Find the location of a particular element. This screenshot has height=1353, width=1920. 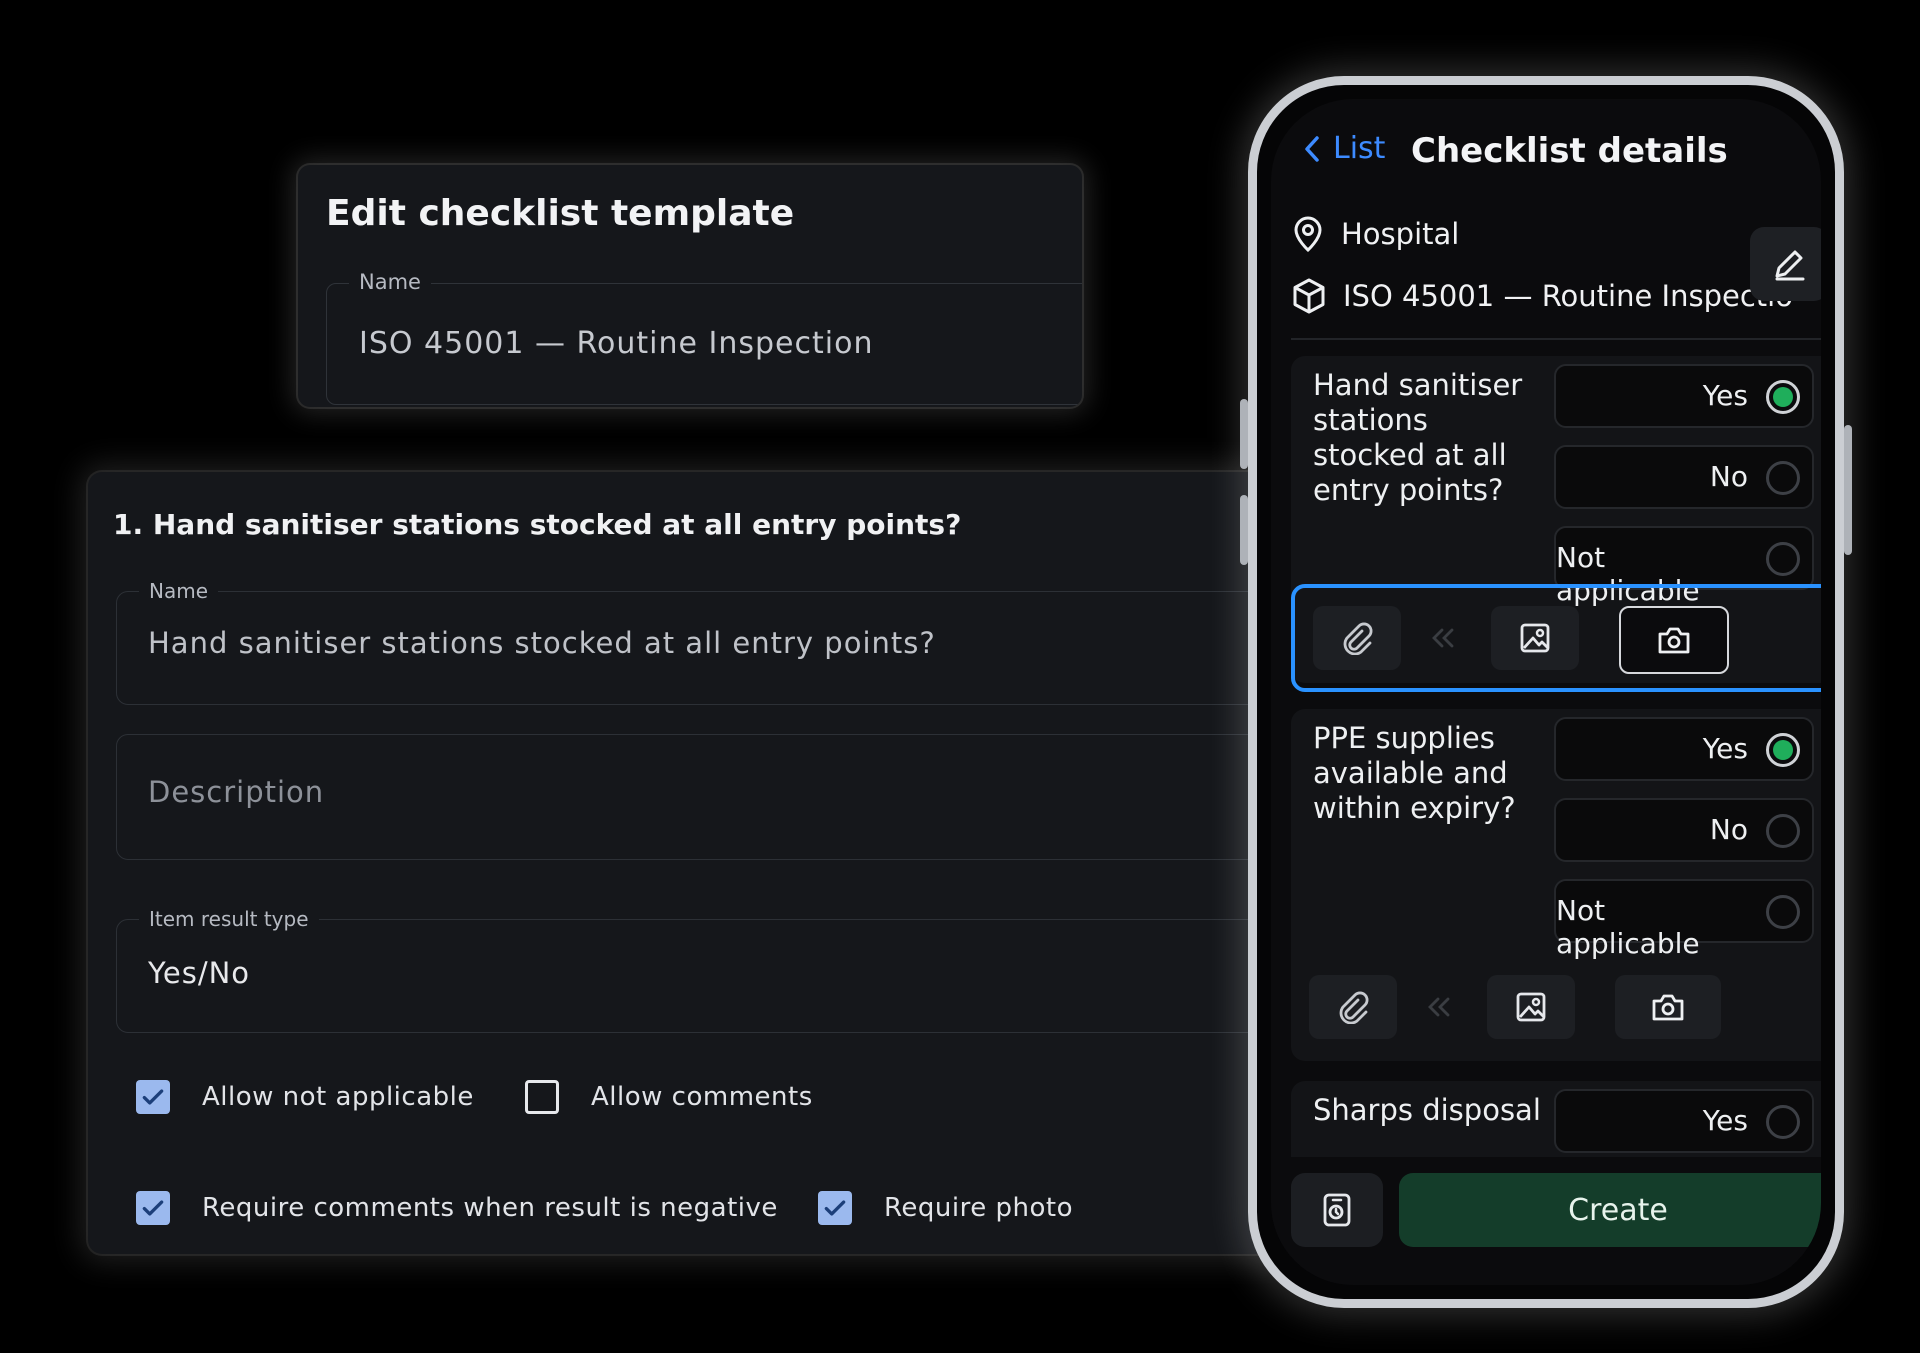

question-text: Sharps disposal is located at coordinates (1427, 1110).